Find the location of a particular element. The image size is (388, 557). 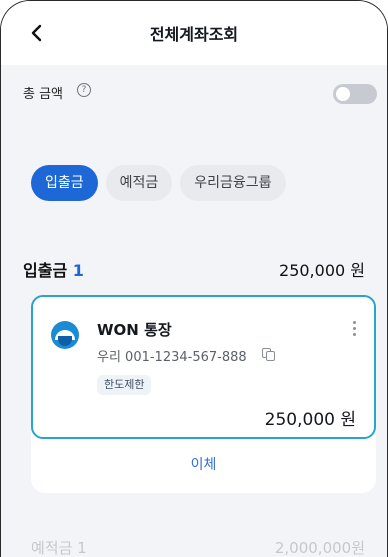

total-amount-row: 총 금액 ? is located at coordinates (194, 95).